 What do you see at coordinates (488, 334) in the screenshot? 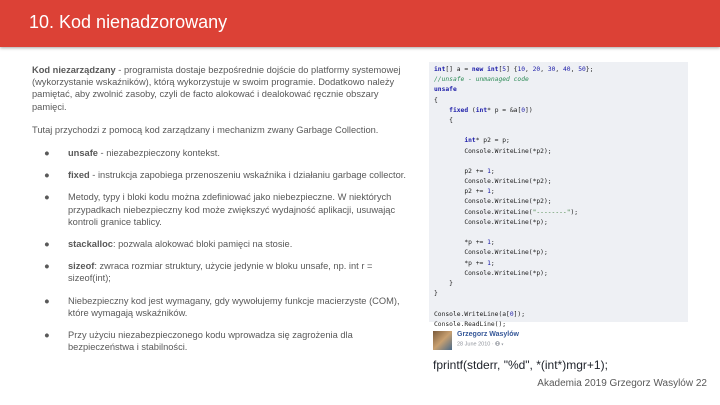
I see `post-author: Grzegorz Wasylów` at bounding box center [488, 334].